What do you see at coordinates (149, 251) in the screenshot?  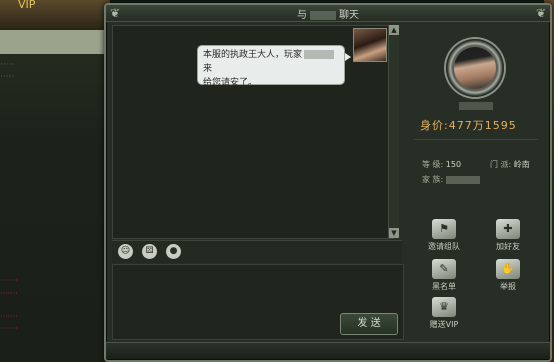 I see `dice-icon: ⚄` at bounding box center [149, 251].